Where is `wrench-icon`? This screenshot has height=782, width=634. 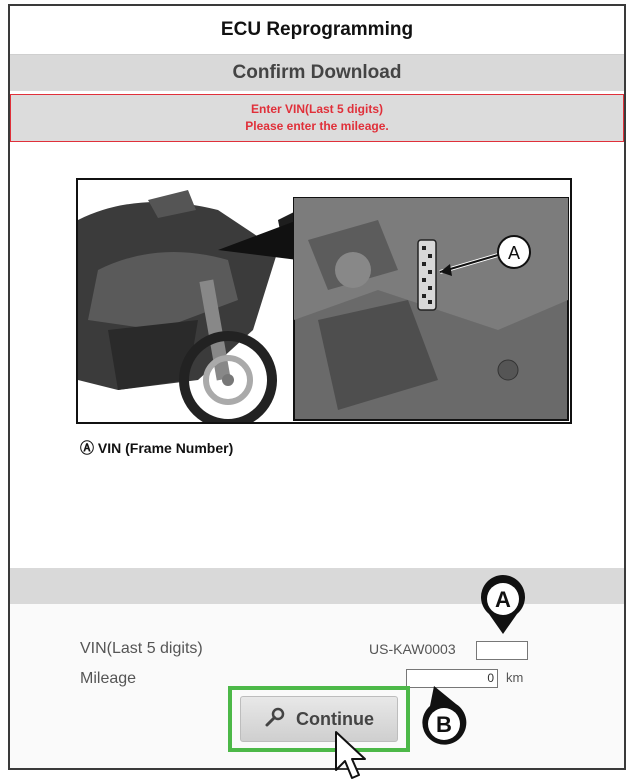 wrench-icon is located at coordinates (275, 719).